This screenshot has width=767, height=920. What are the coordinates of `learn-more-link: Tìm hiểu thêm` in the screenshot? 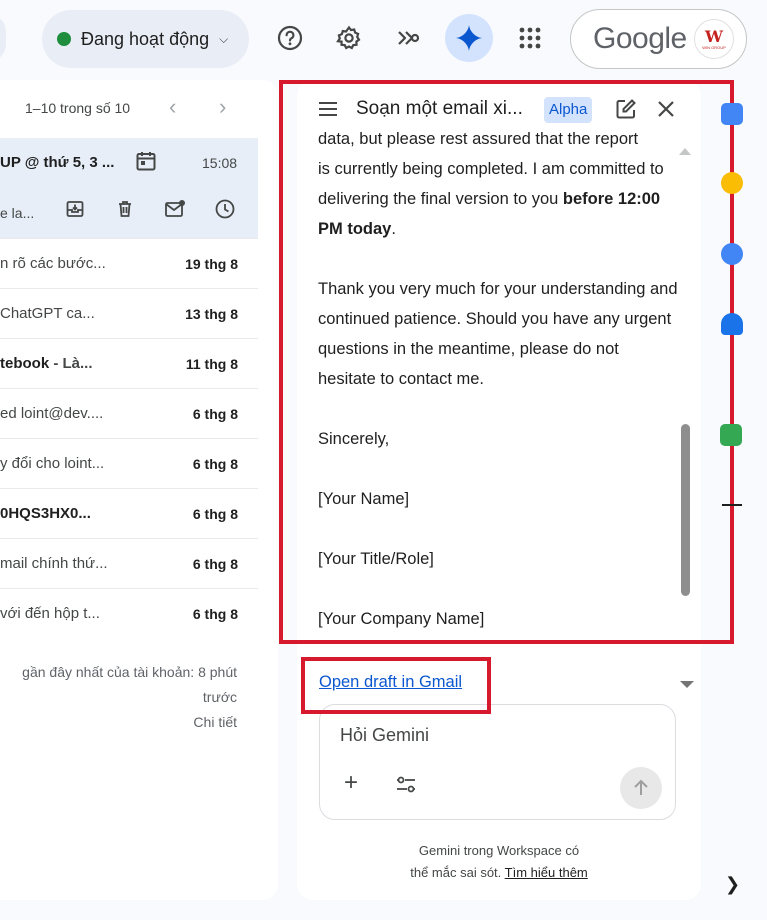 It's located at (546, 872).